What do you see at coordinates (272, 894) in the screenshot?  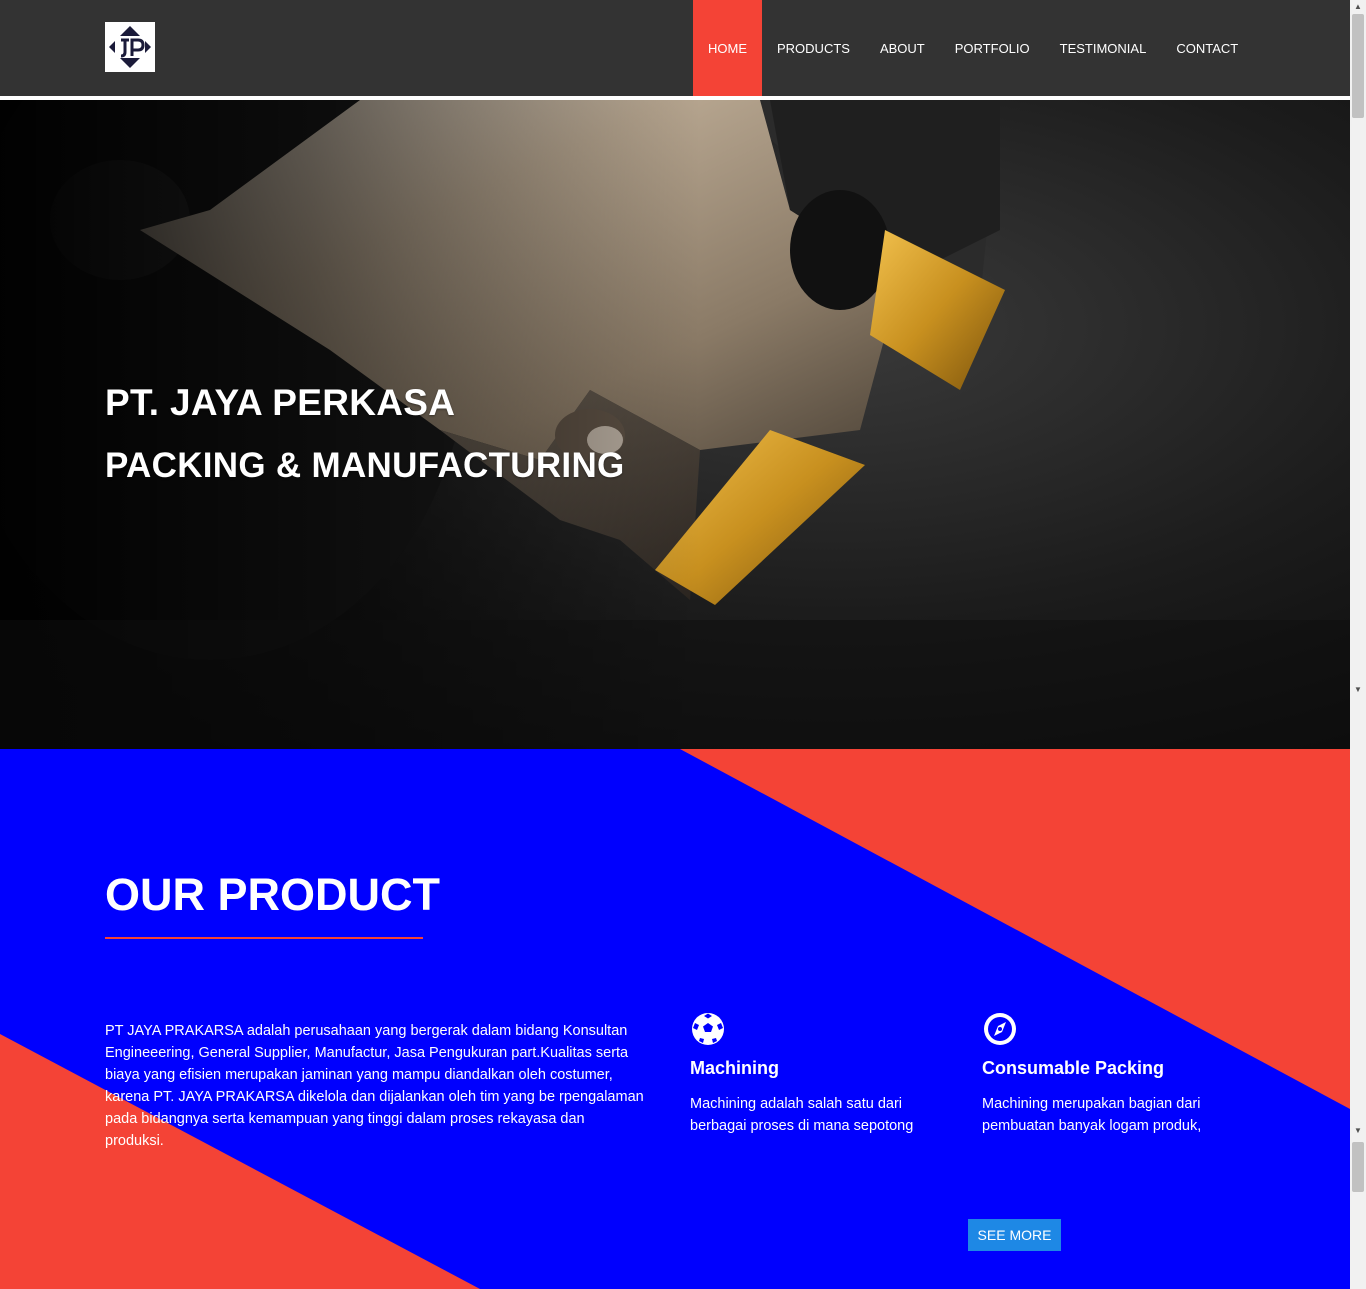 I see `section-title: OUR PRODUCT` at bounding box center [272, 894].